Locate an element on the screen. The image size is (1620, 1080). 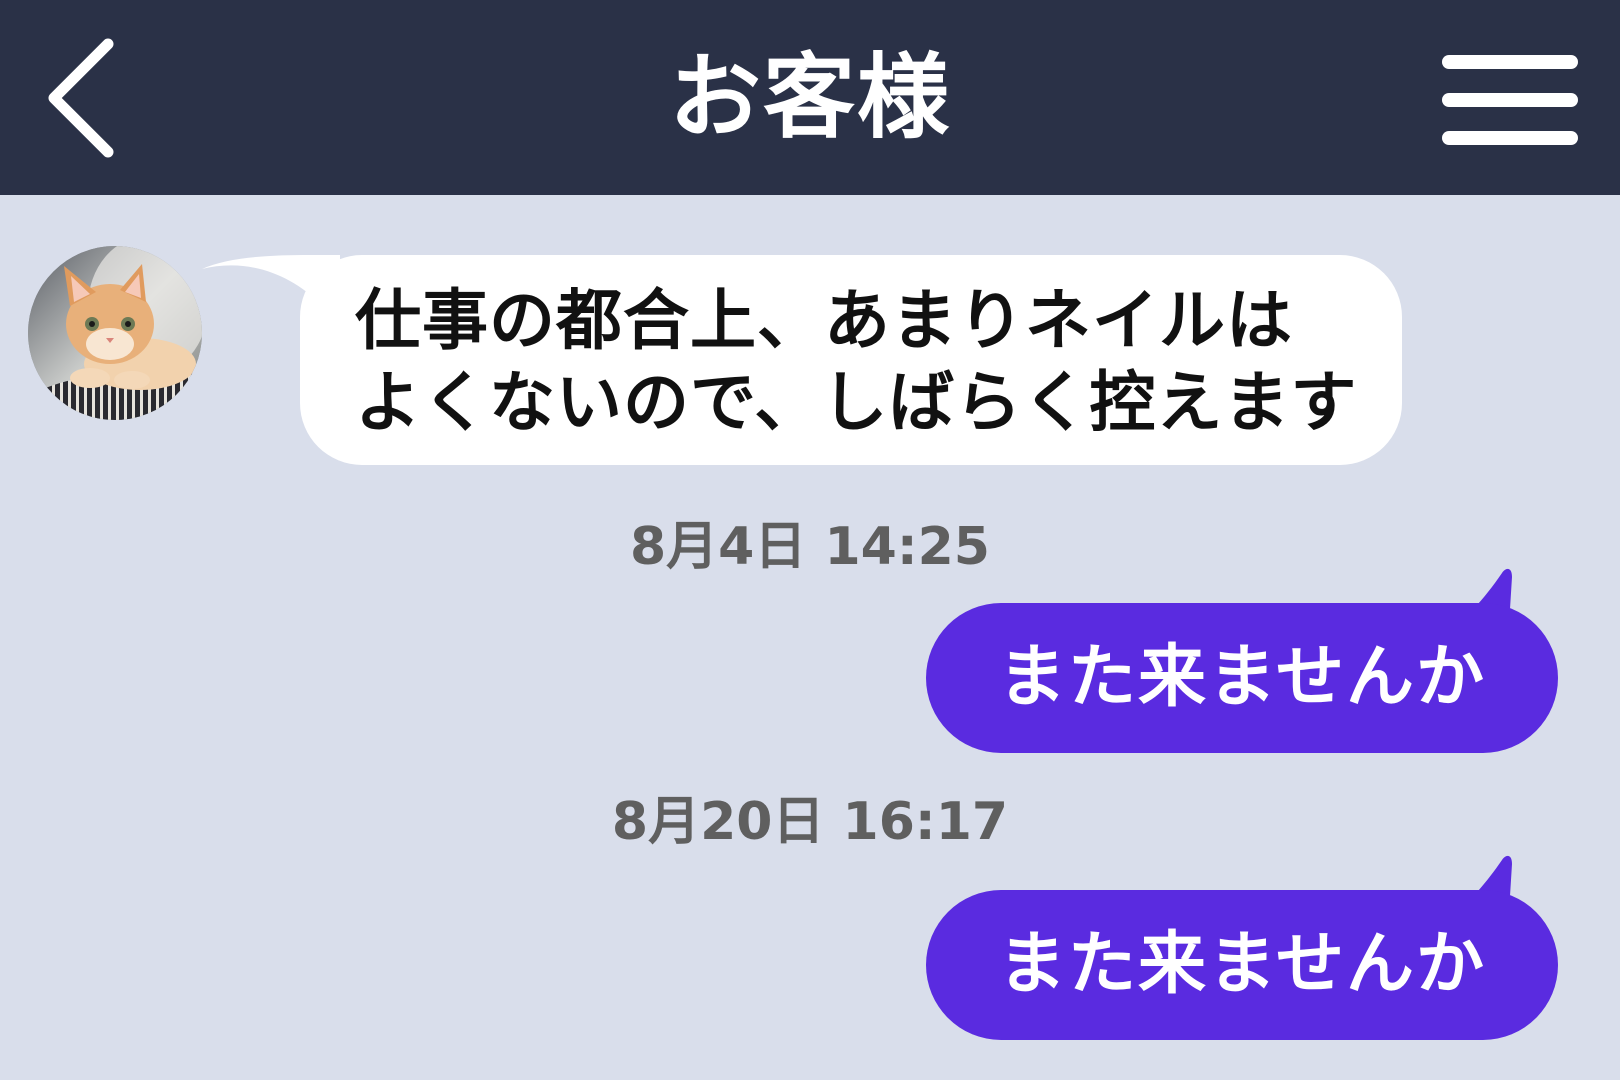
chevron-left-icon is located at coordinates (81, 98).